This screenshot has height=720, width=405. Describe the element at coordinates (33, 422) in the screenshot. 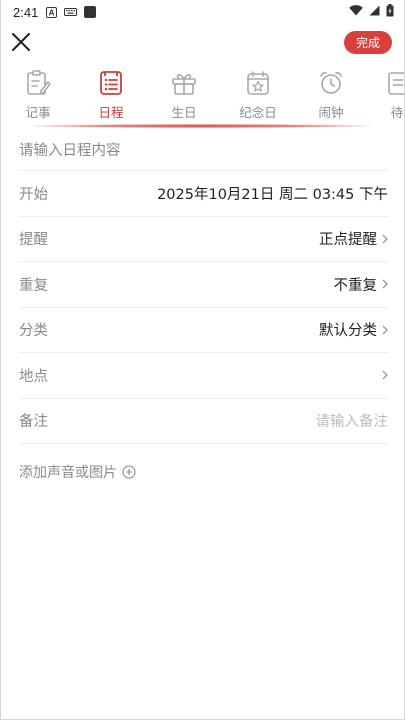

I see `note-label: 备注` at that location.